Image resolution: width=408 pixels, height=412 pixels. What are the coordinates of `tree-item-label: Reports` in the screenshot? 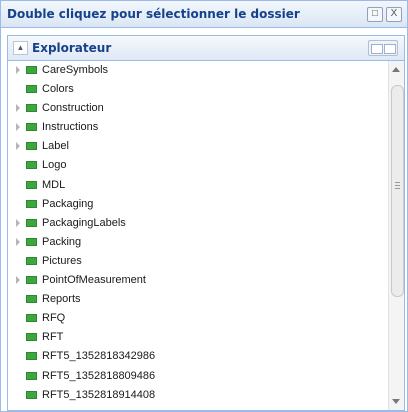 It's located at (61, 299).